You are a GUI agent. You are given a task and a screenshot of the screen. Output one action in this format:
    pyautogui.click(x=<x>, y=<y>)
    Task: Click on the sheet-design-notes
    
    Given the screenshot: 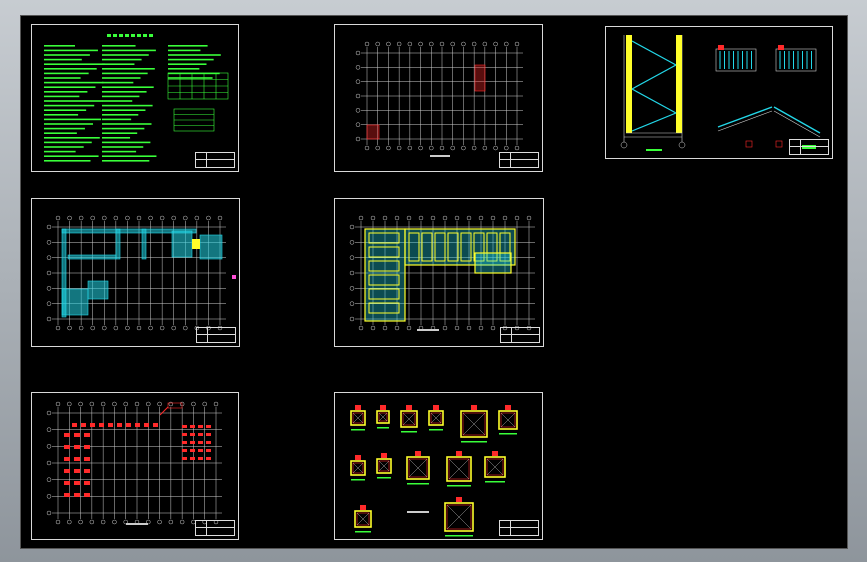 What is the action you would take?
    pyautogui.click(x=135, y=98)
    